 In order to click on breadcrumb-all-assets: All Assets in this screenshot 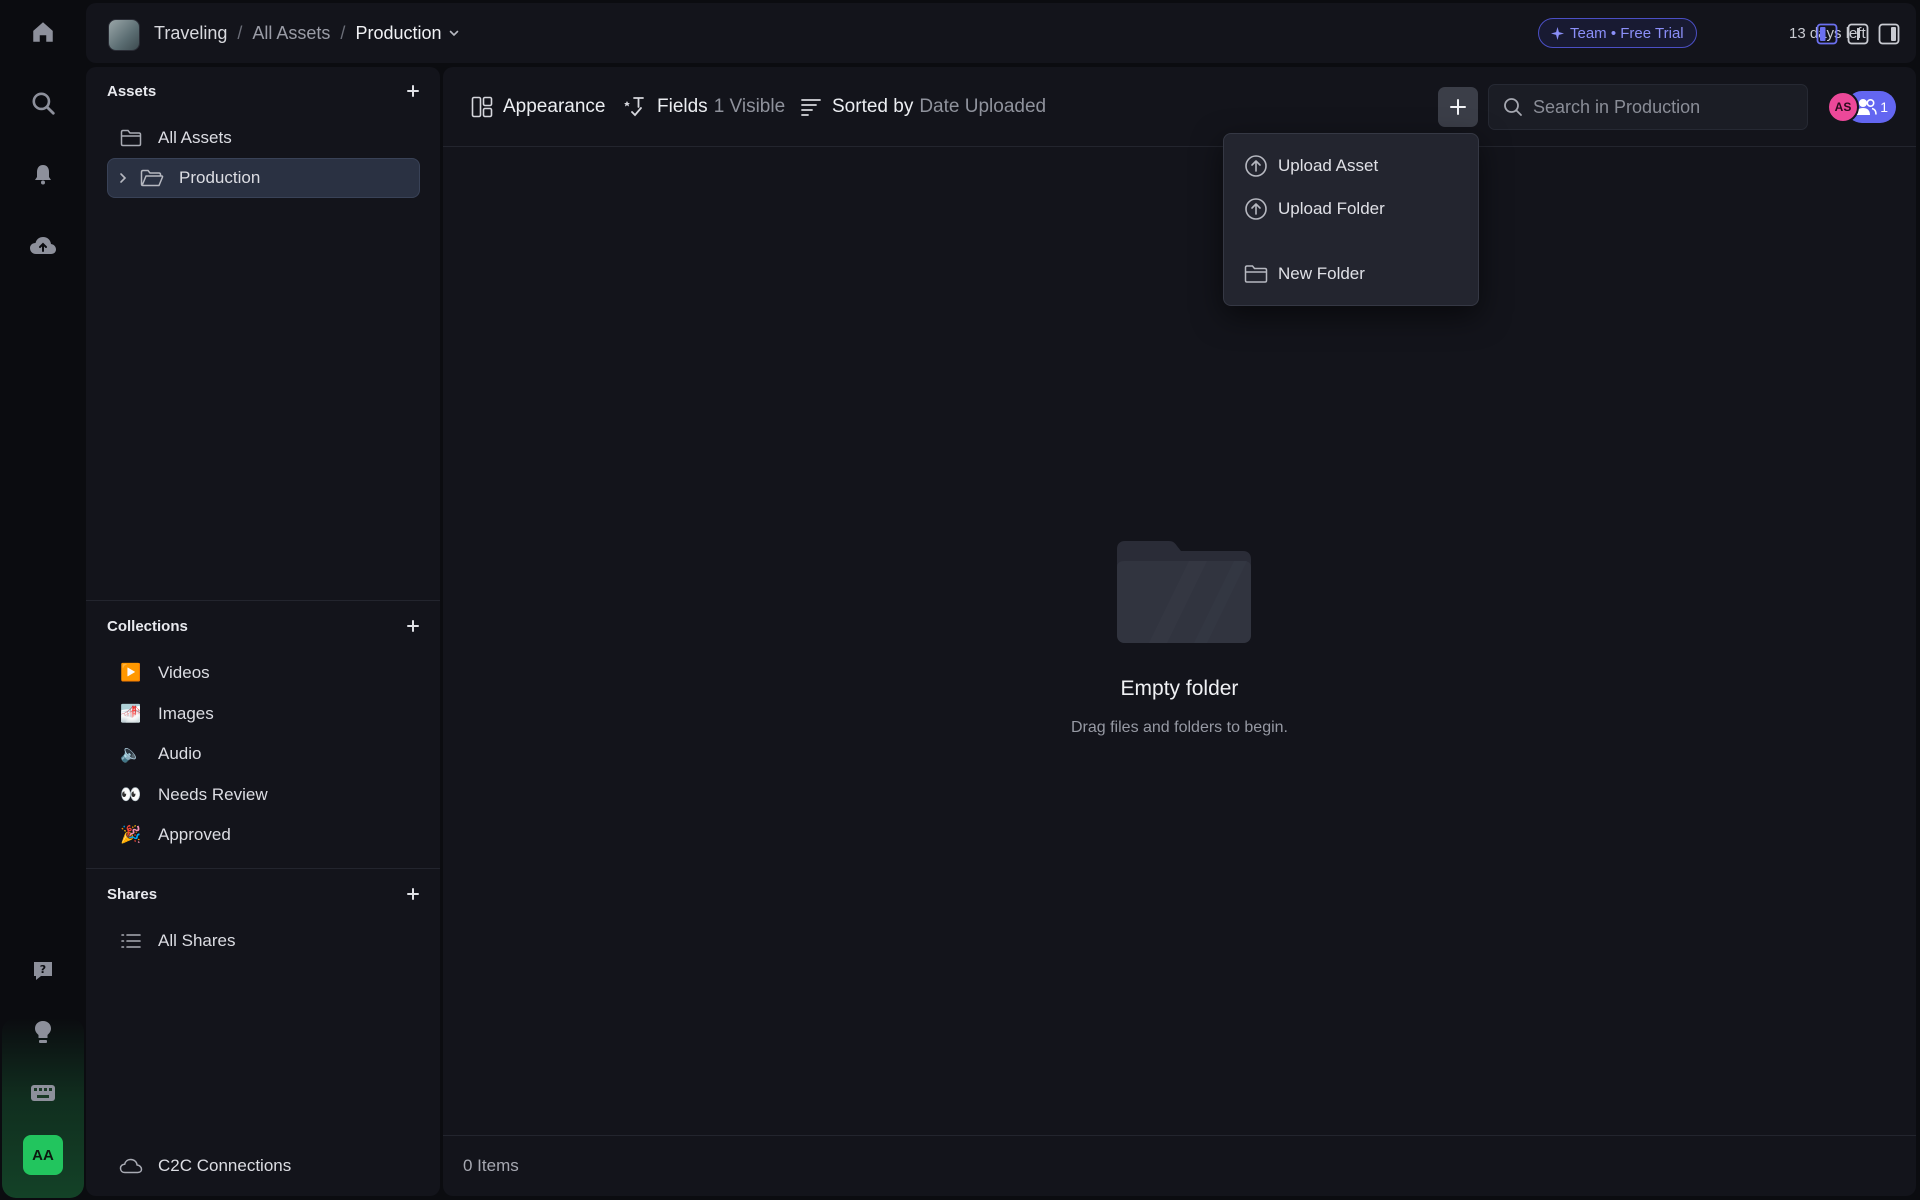, I will do `click(291, 33)`.